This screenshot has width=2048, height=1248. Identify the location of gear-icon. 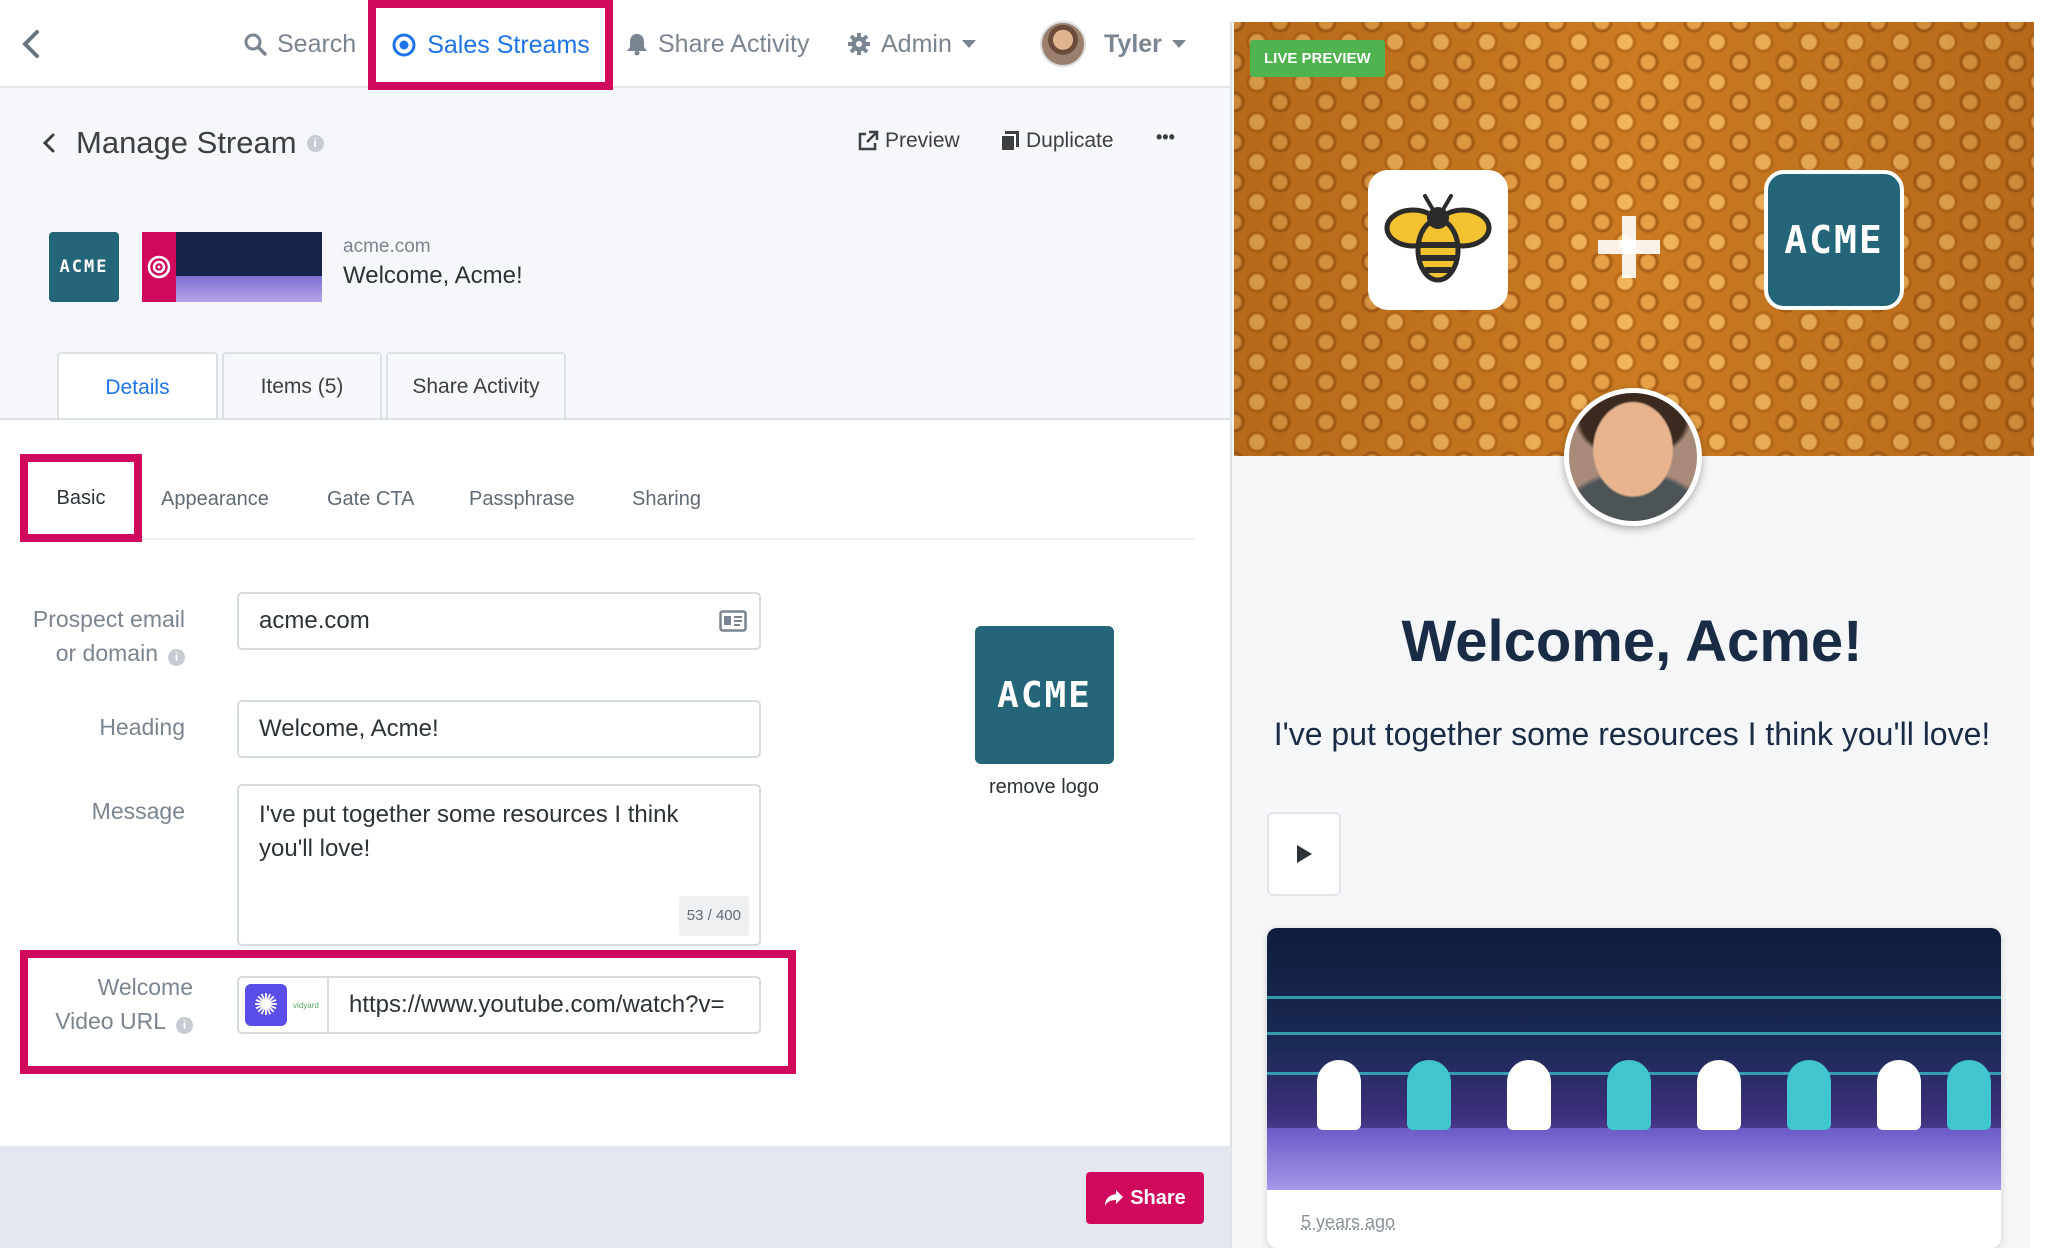
(859, 44).